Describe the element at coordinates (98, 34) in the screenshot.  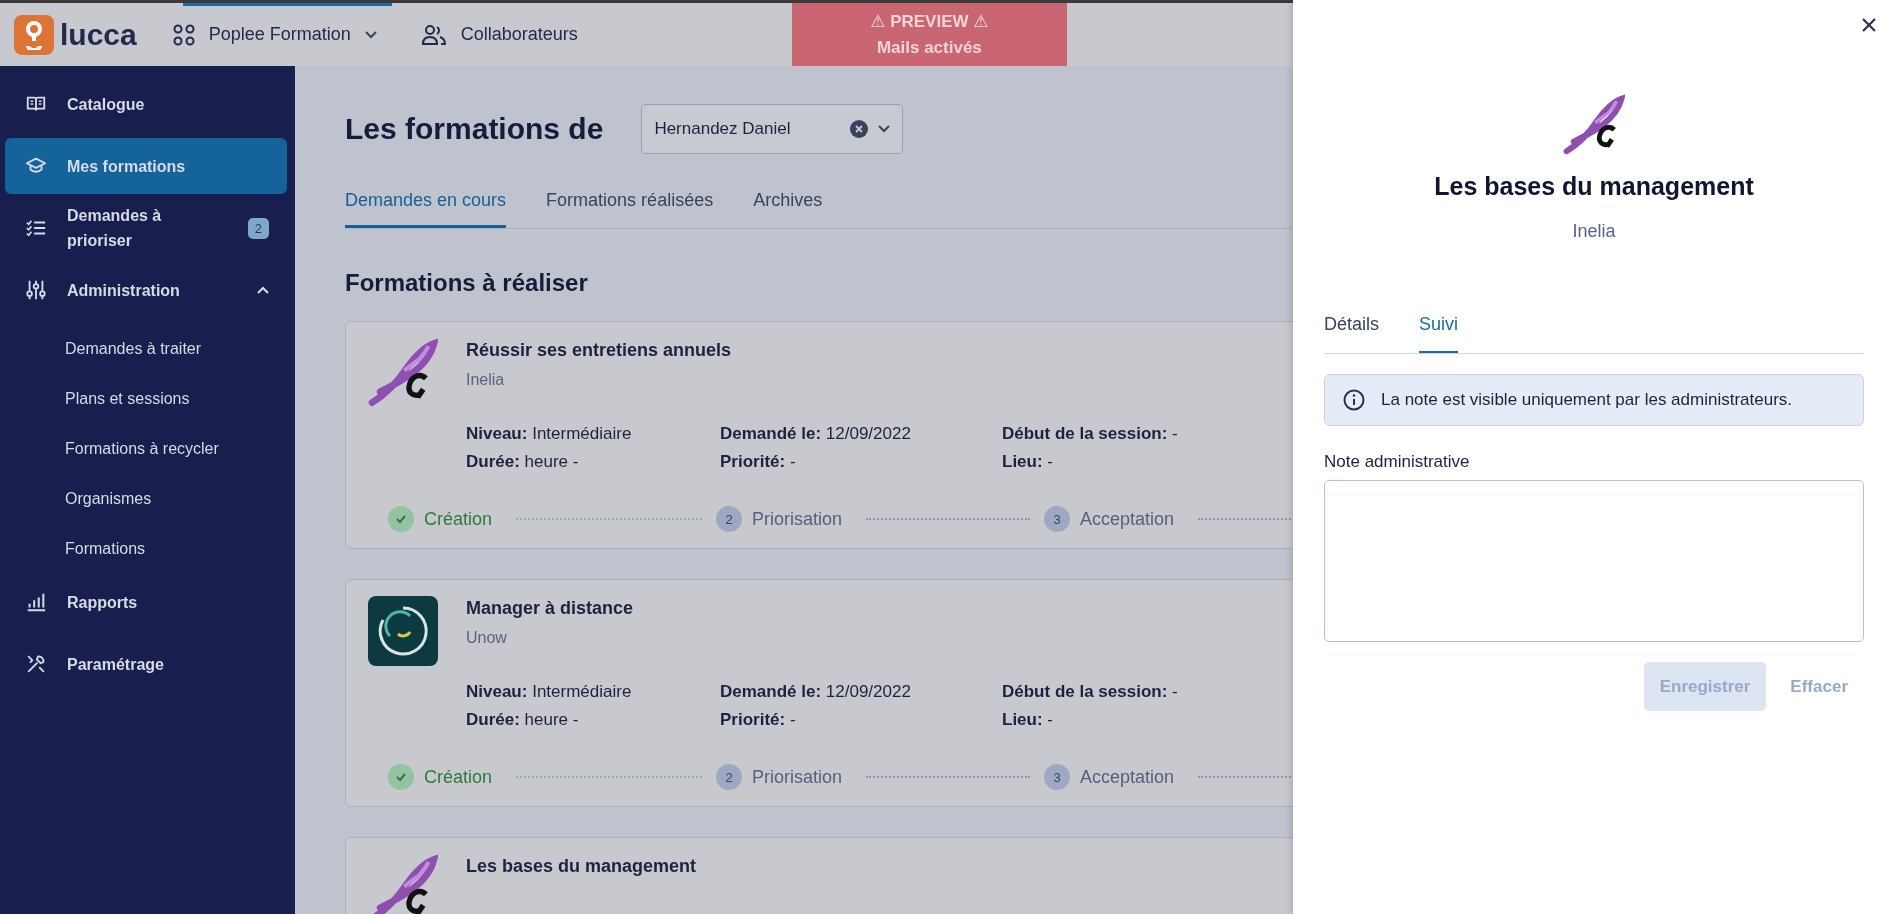
I see `logo-text: lucca` at that location.